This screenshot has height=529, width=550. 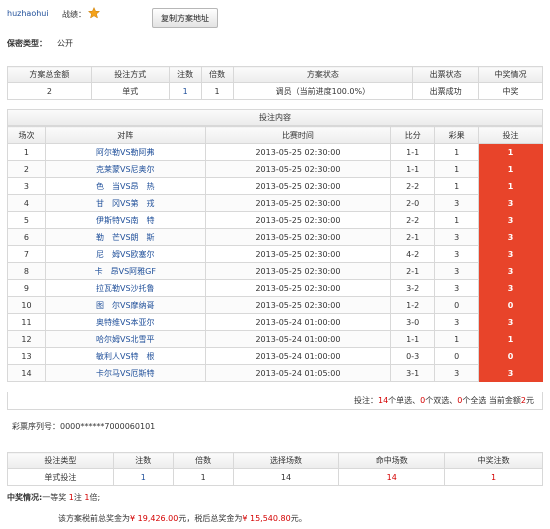 I want to click on bet-match: 克莱蒙VS尼奥尔, so click(x=125, y=169).